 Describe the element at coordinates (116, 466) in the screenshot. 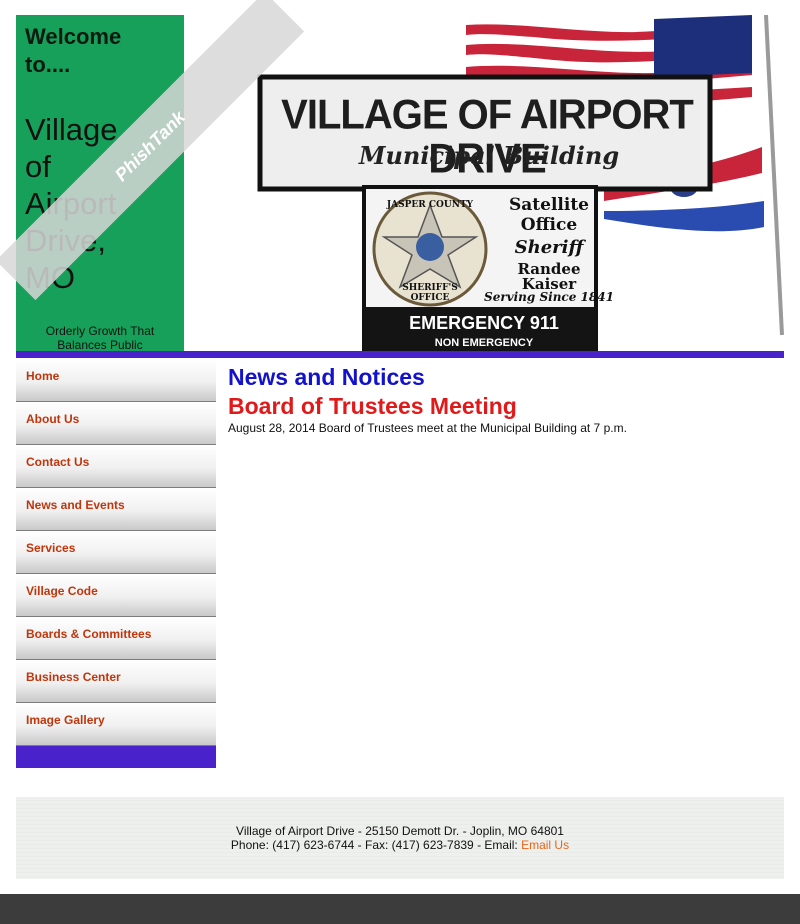

I see `nav-contact-us: Contact Us` at that location.